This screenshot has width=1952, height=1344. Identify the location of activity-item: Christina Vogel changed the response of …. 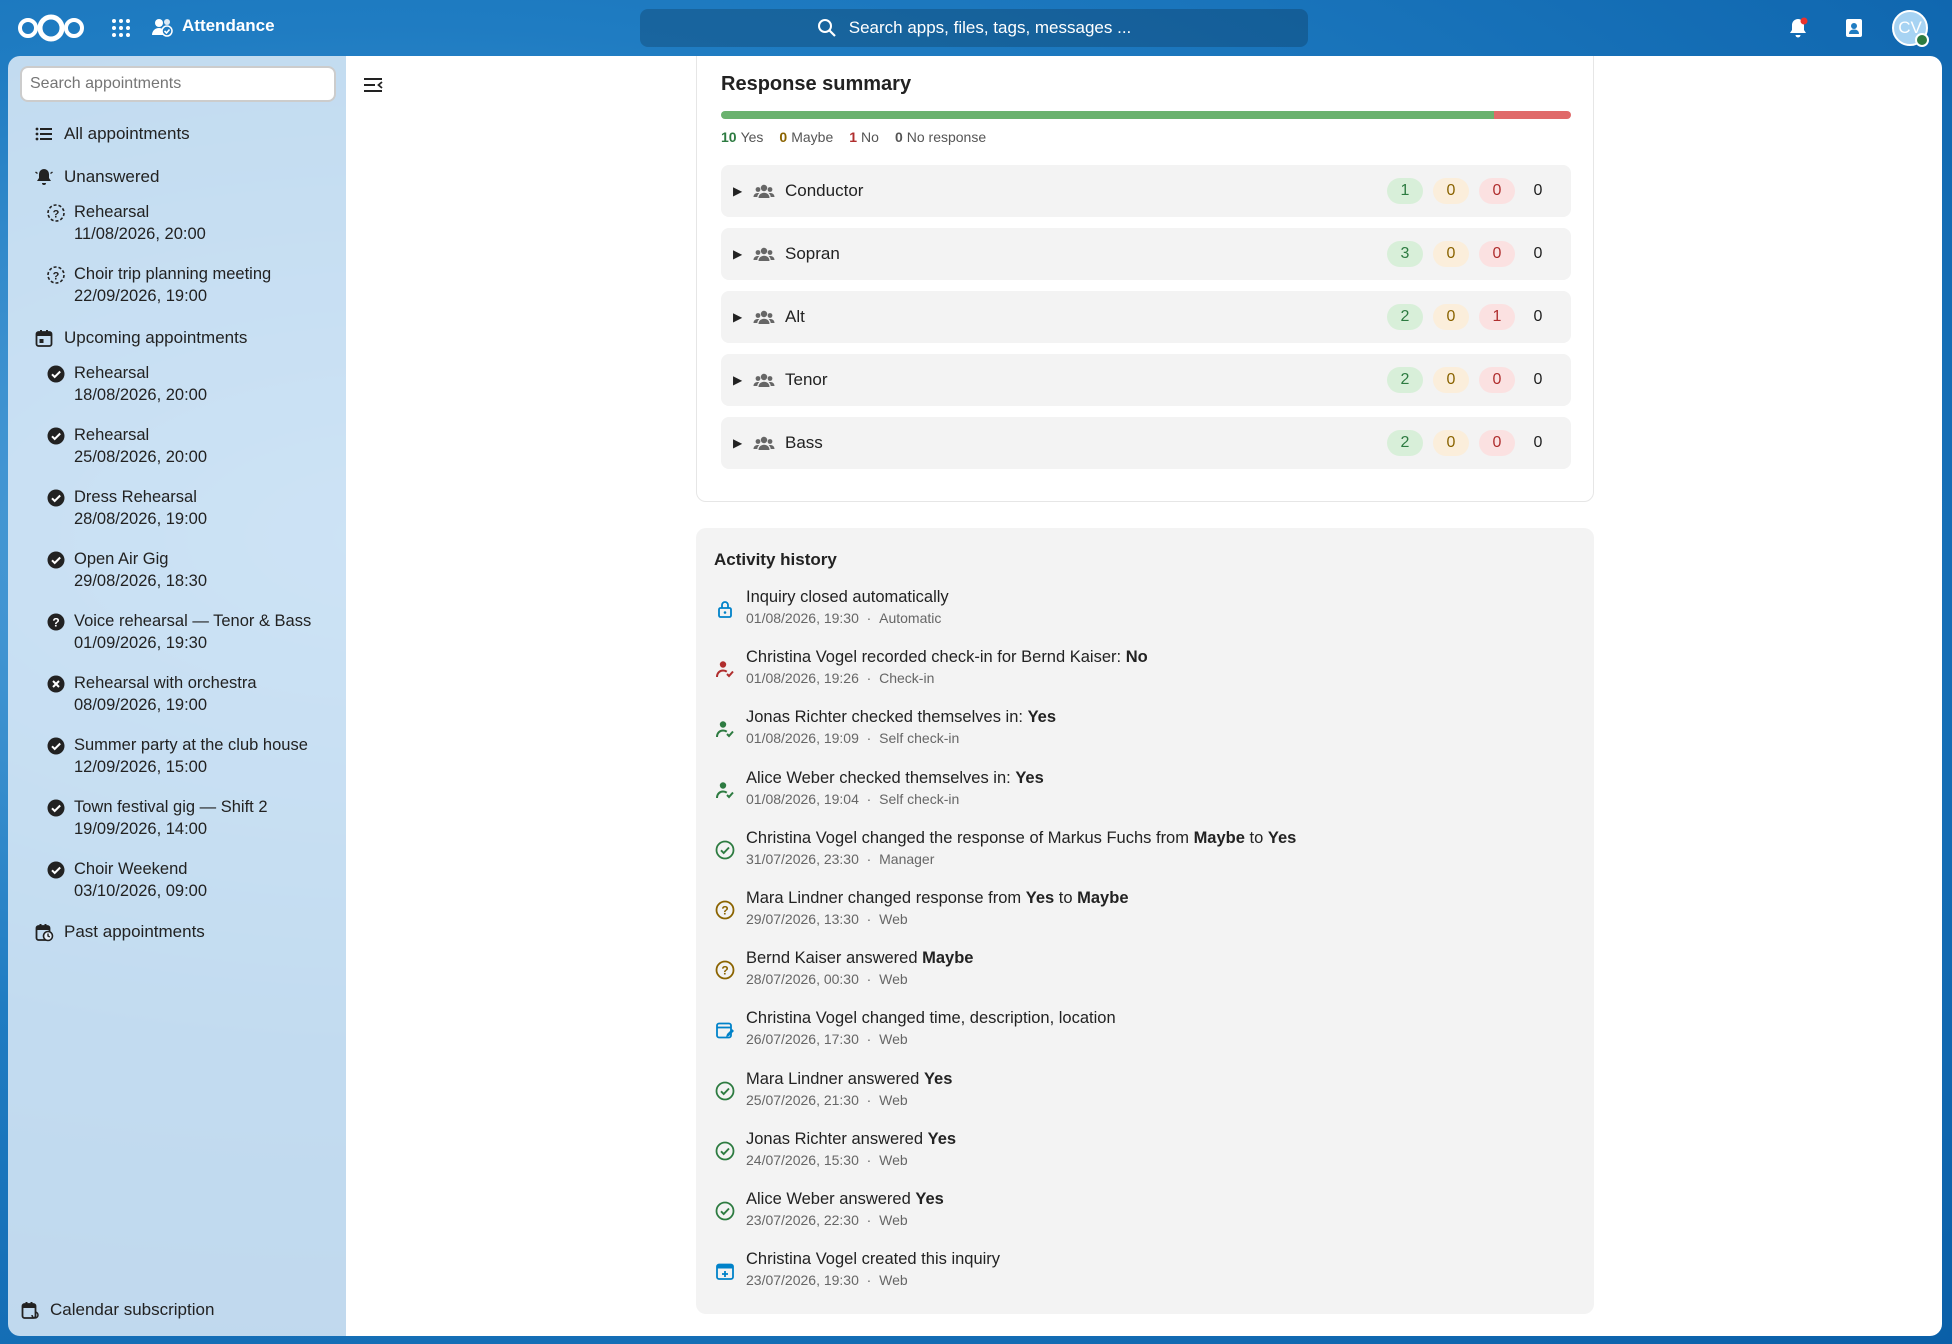
(1005, 848).